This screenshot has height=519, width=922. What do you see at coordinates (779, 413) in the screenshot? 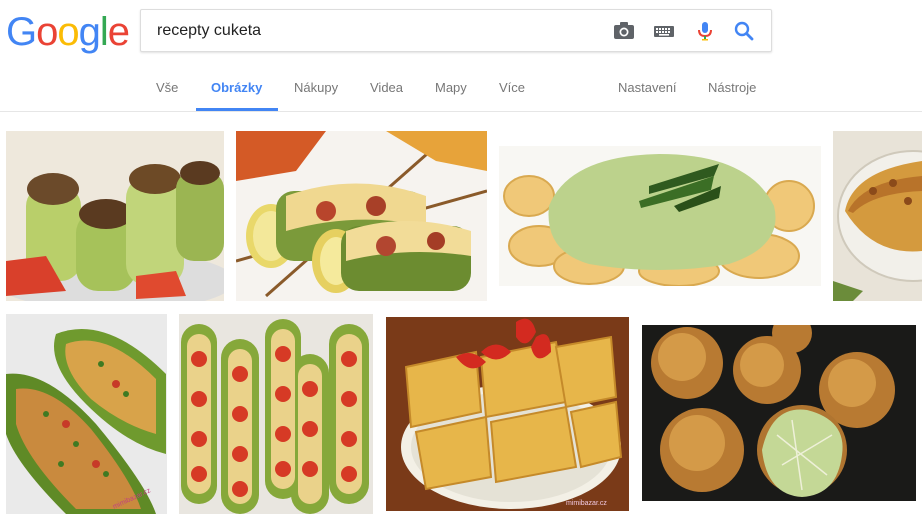
I see `image-result-zucchini-balls` at bounding box center [779, 413].